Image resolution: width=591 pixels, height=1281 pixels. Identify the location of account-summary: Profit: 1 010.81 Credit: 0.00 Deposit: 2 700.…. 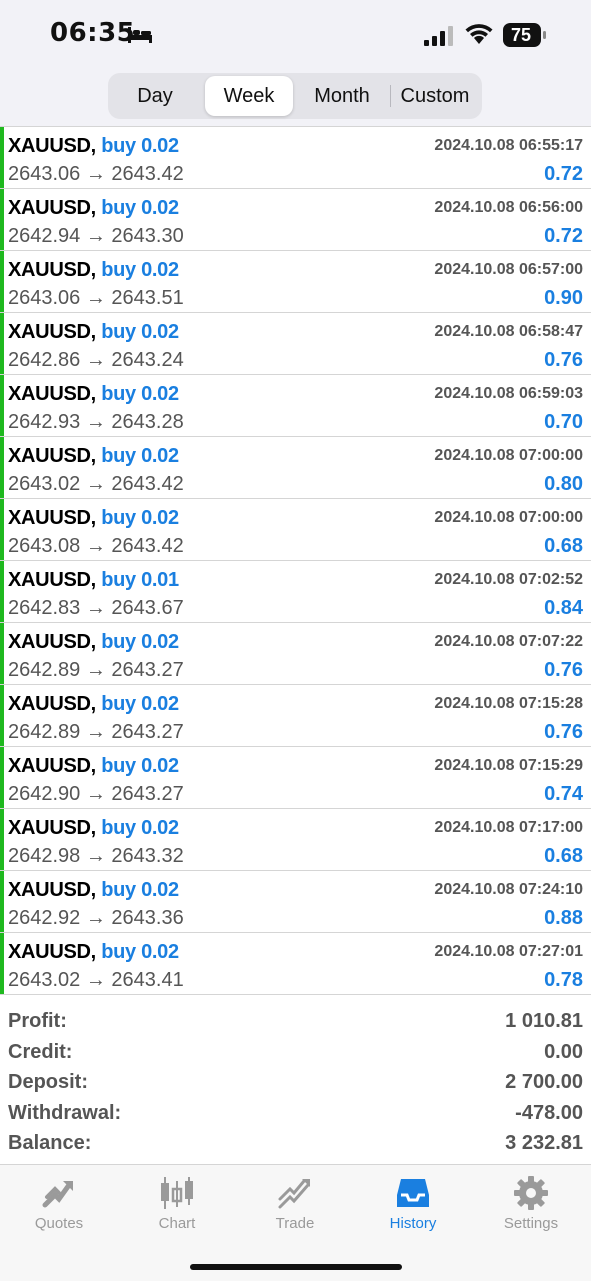
(295, 1085).